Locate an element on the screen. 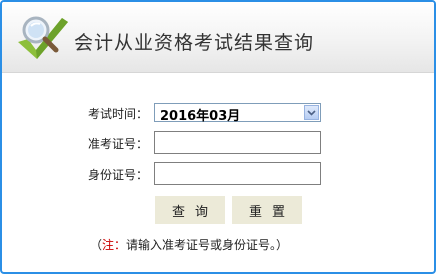 The height and width of the screenshot is (274, 436). id-number-label: 身份证号： is located at coordinates (117, 175).